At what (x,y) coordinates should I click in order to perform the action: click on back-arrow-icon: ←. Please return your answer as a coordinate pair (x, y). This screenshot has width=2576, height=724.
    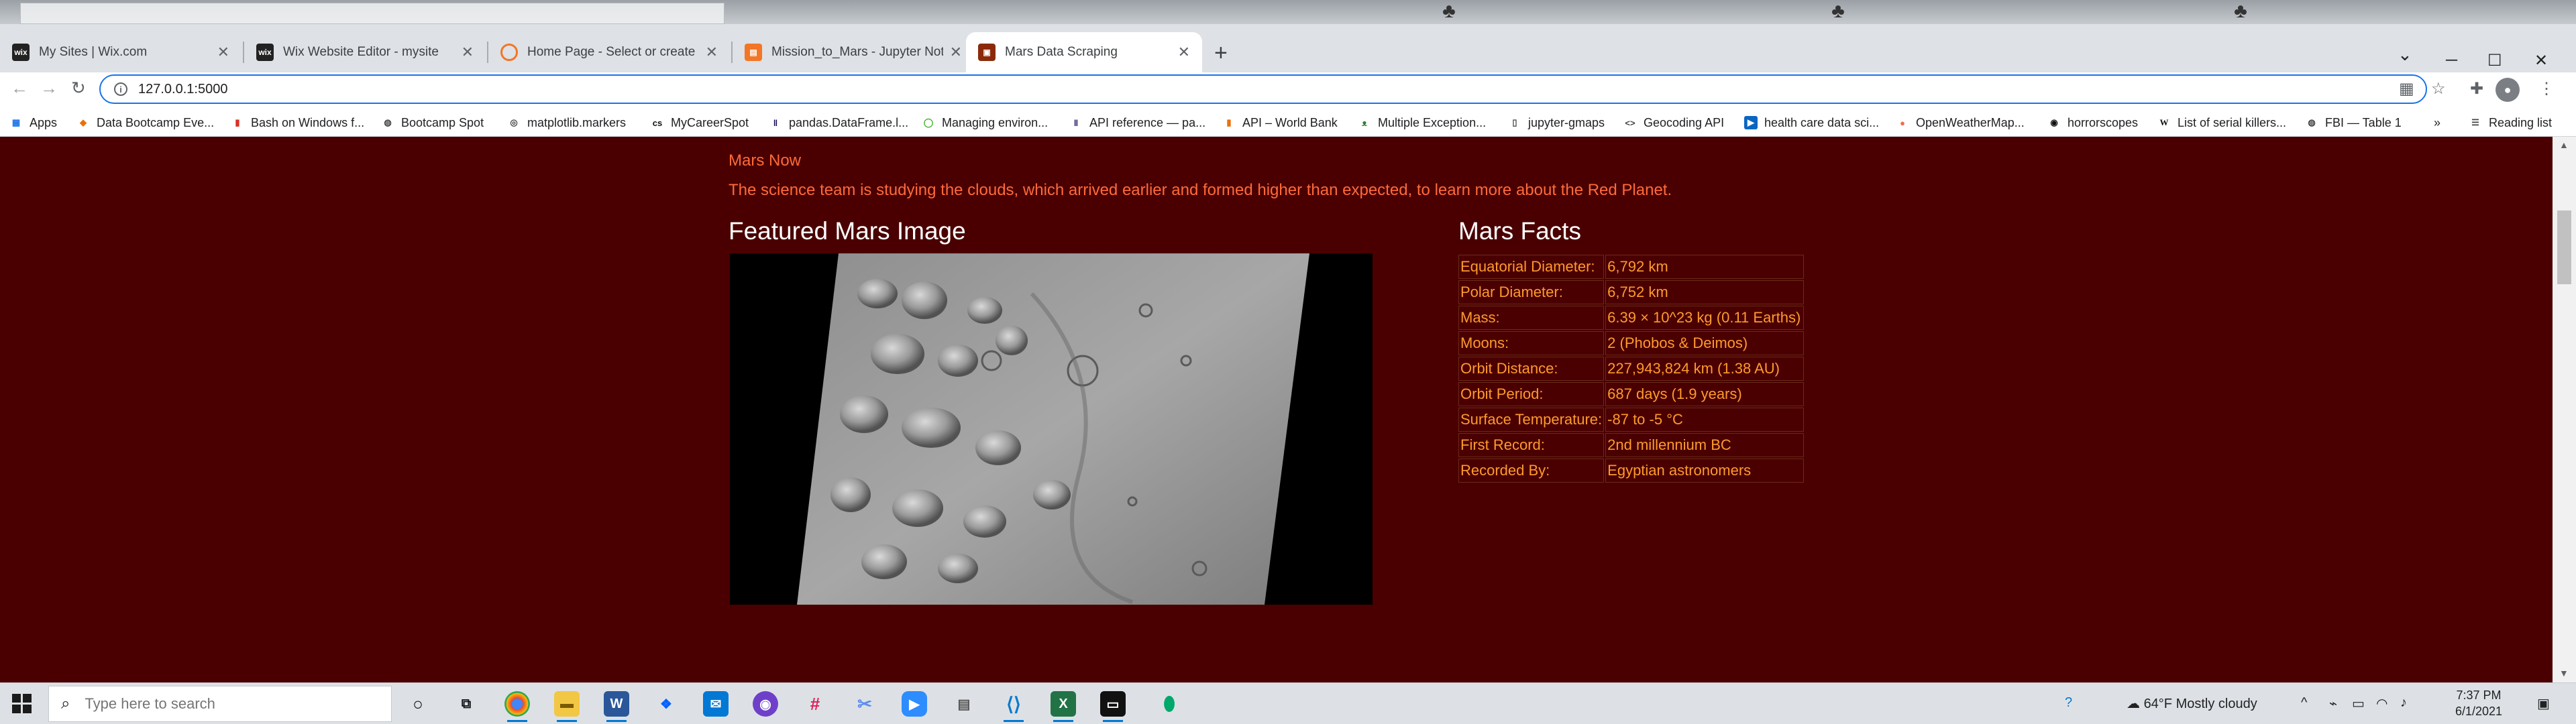
    Looking at the image, I should click on (19, 89).